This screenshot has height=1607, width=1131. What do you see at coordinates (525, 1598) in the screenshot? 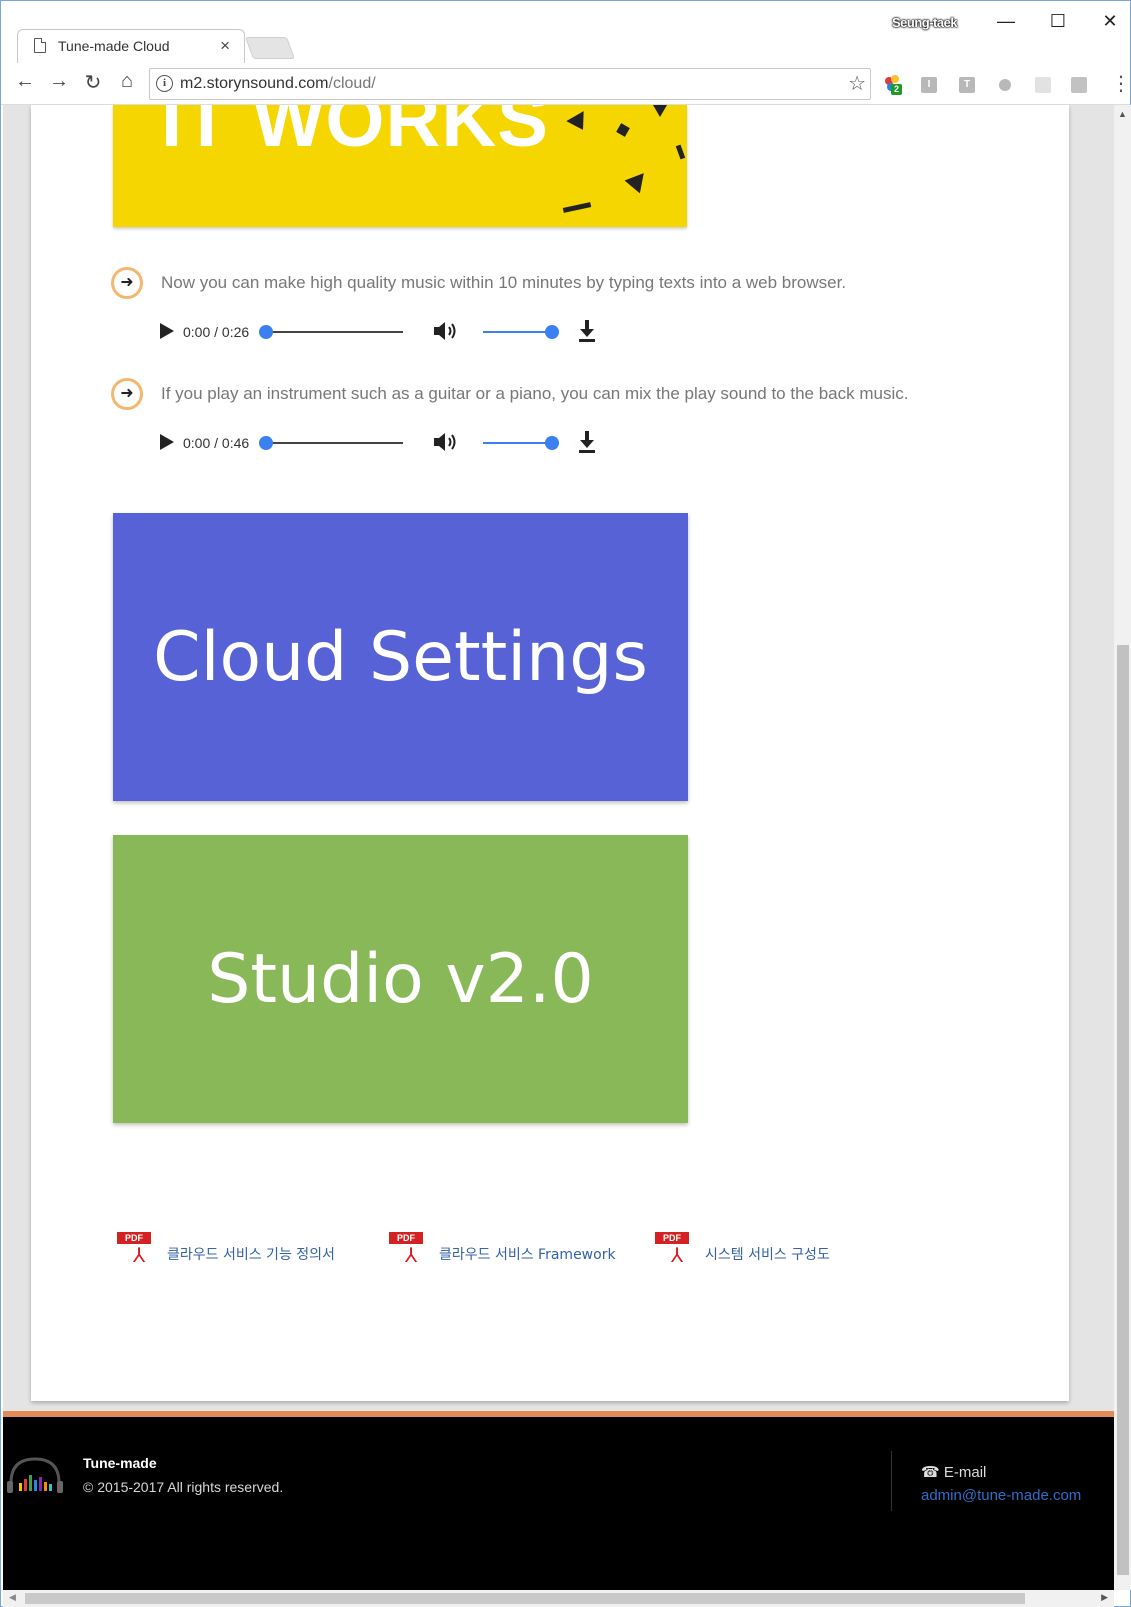
I see `horizontal-scroll-thumb` at bounding box center [525, 1598].